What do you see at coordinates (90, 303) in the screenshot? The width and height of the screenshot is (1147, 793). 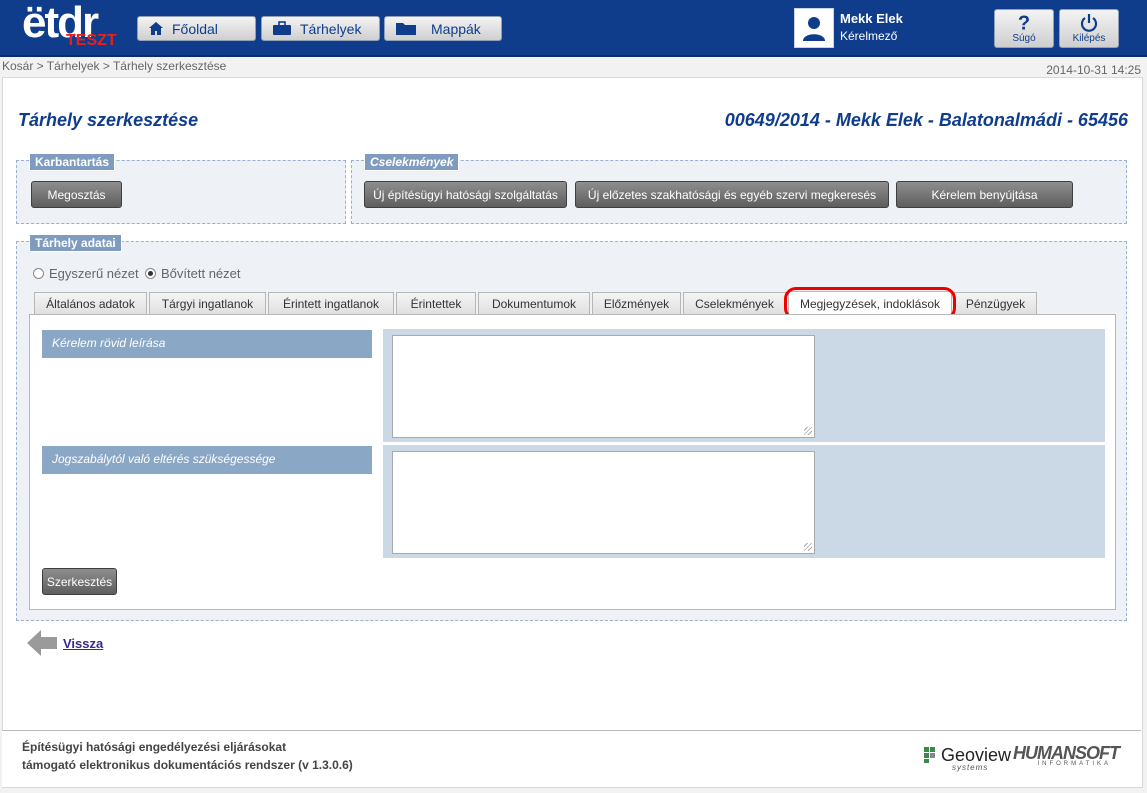 I see `tab-general-data: Általános adatok` at bounding box center [90, 303].